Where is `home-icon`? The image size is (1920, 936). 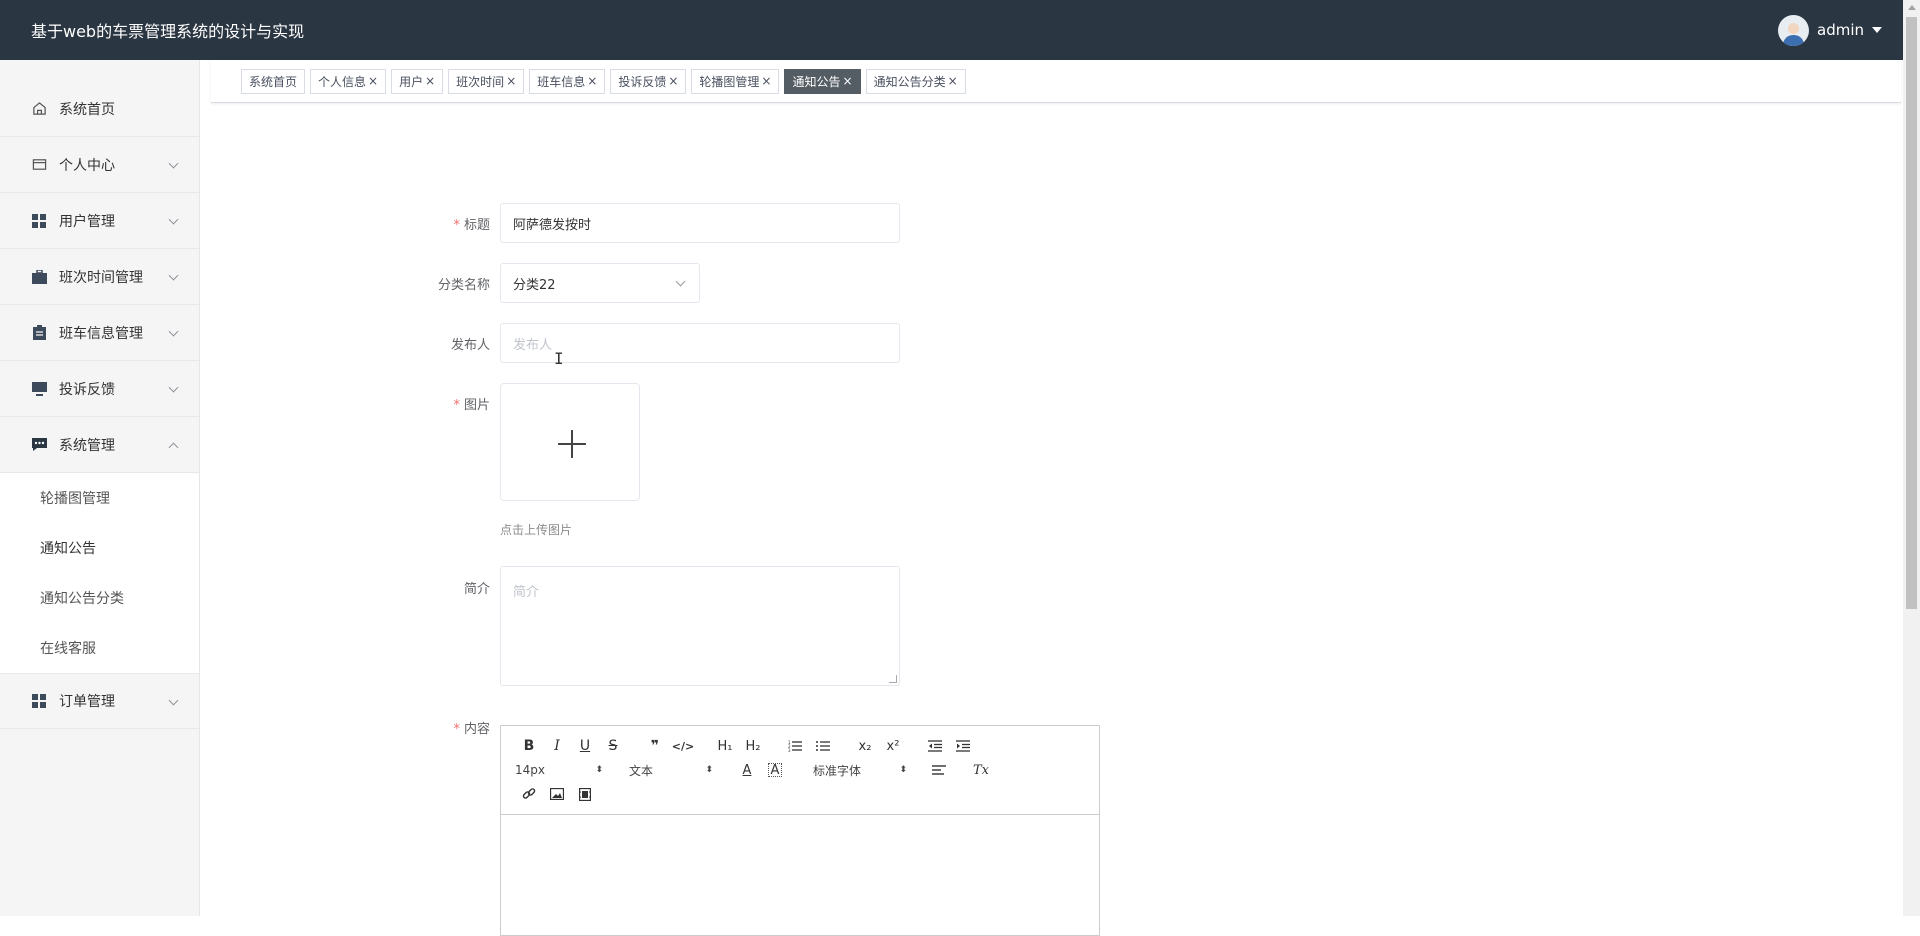 home-icon is located at coordinates (39, 109).